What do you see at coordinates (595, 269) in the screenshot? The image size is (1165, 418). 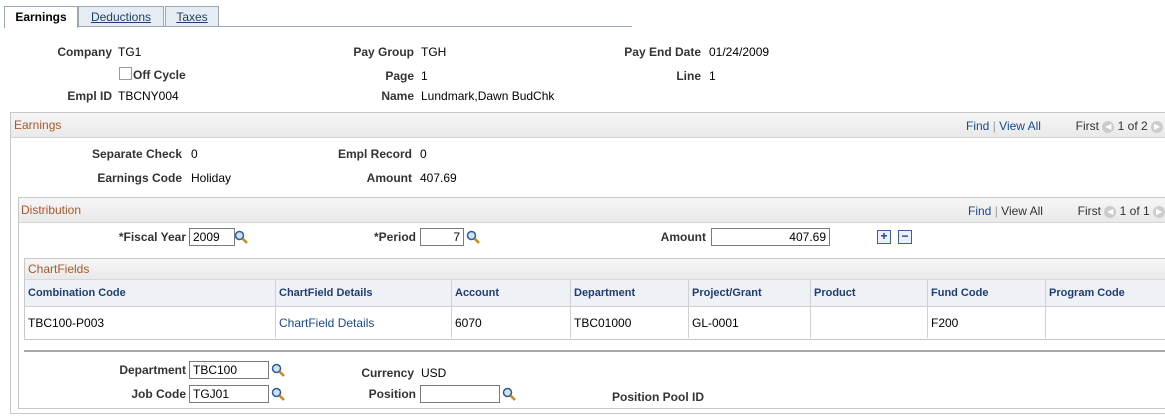 I see `chartfields-header: ChartFields` at bounding box center [595, 269].